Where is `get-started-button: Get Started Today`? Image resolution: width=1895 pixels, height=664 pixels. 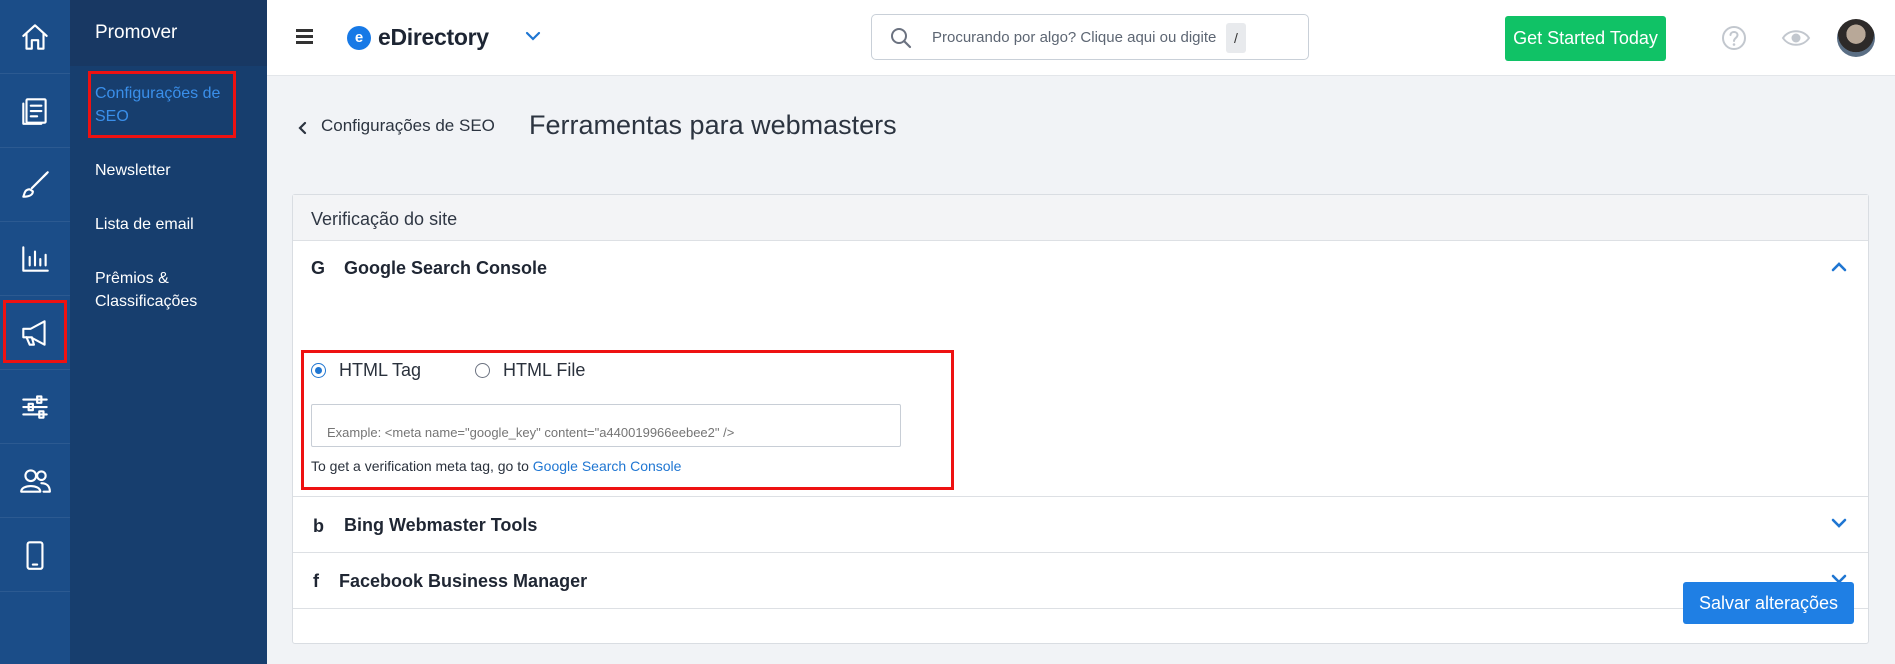 get-started-button: Get Started Today is located at coordinates (1585, 38).